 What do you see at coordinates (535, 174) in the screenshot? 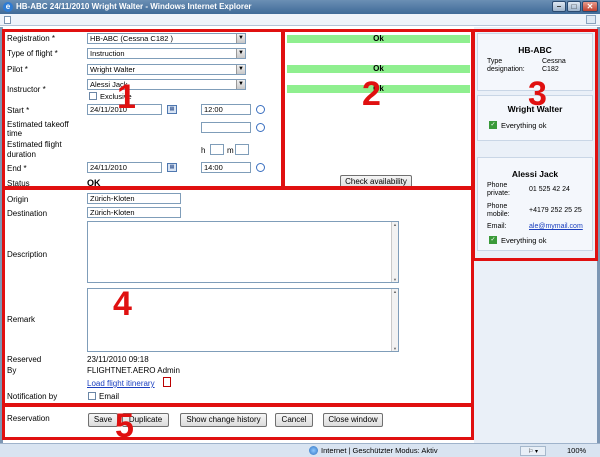
I see `instructor-card-title: Alessi Jack` at bounding box center [535, 174].